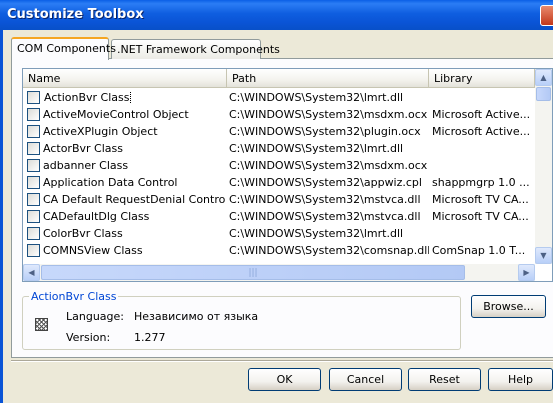  I want to click on component-name: ColorBvr Class, so click(83, 233).